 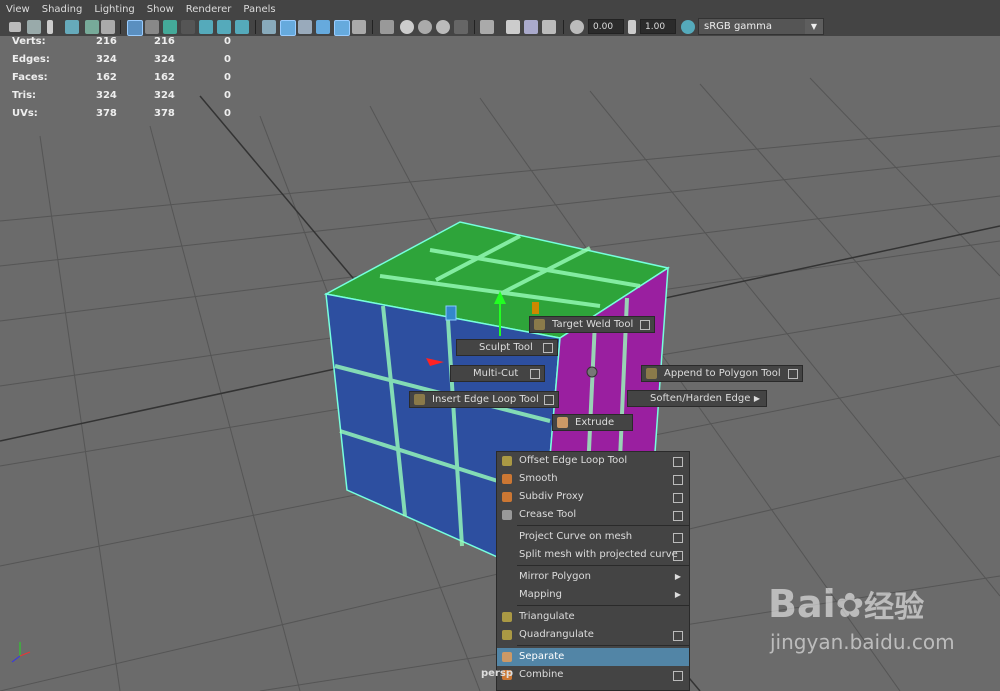 I want to click on gate-mask-icon, so click(x=188, y=27).